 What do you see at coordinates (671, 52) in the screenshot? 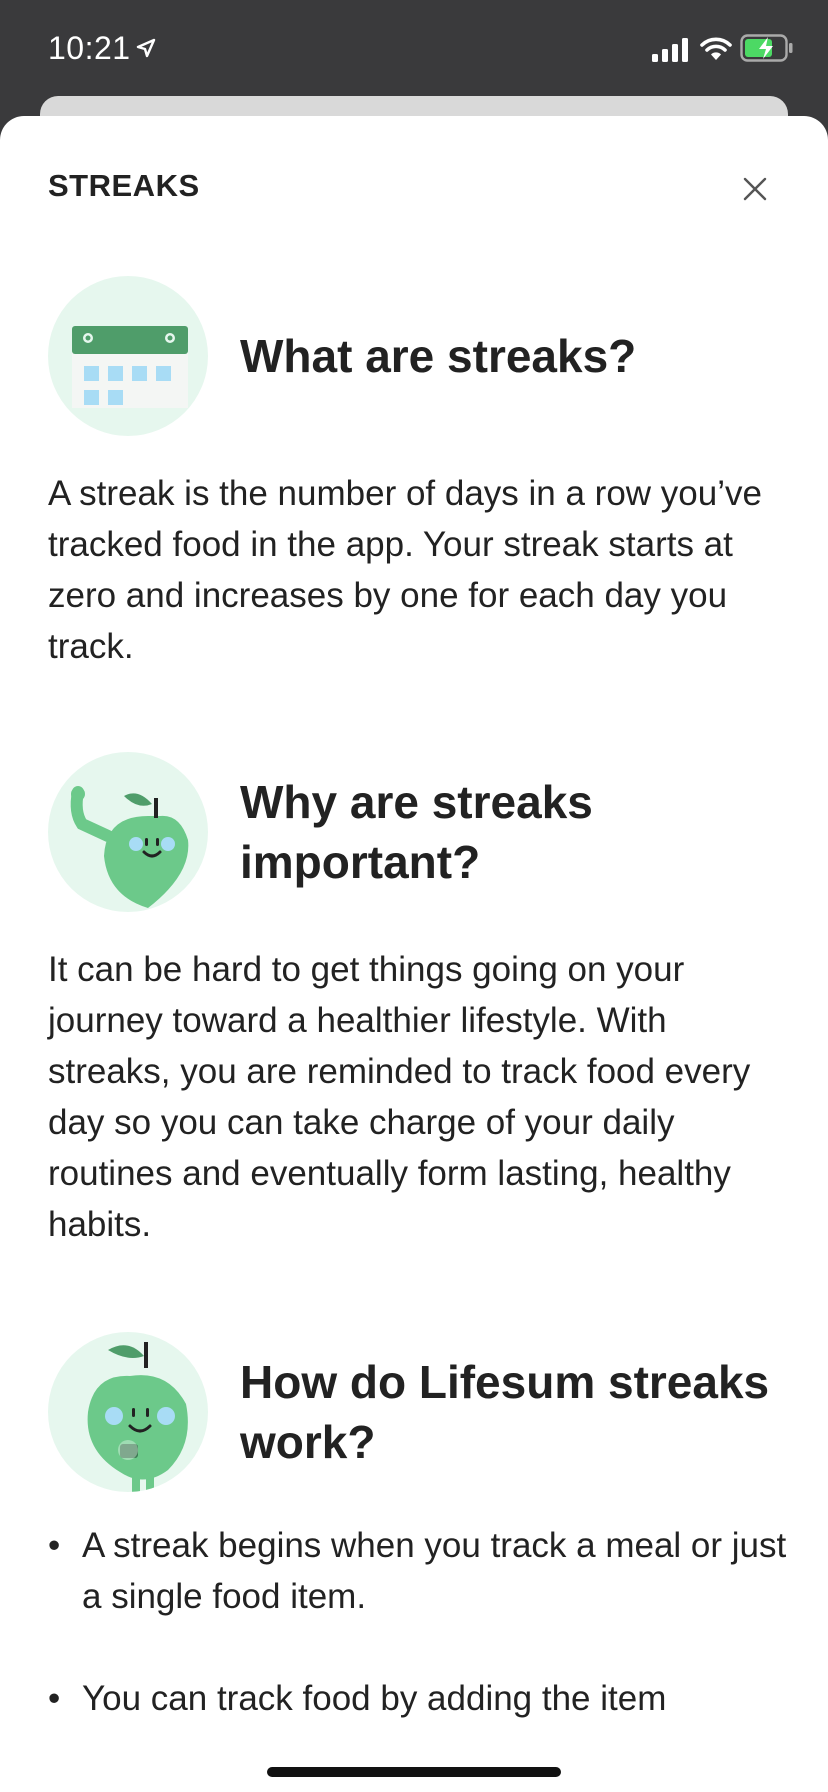
I see `cellular-signal-icon` at bounding box center [671, 52].